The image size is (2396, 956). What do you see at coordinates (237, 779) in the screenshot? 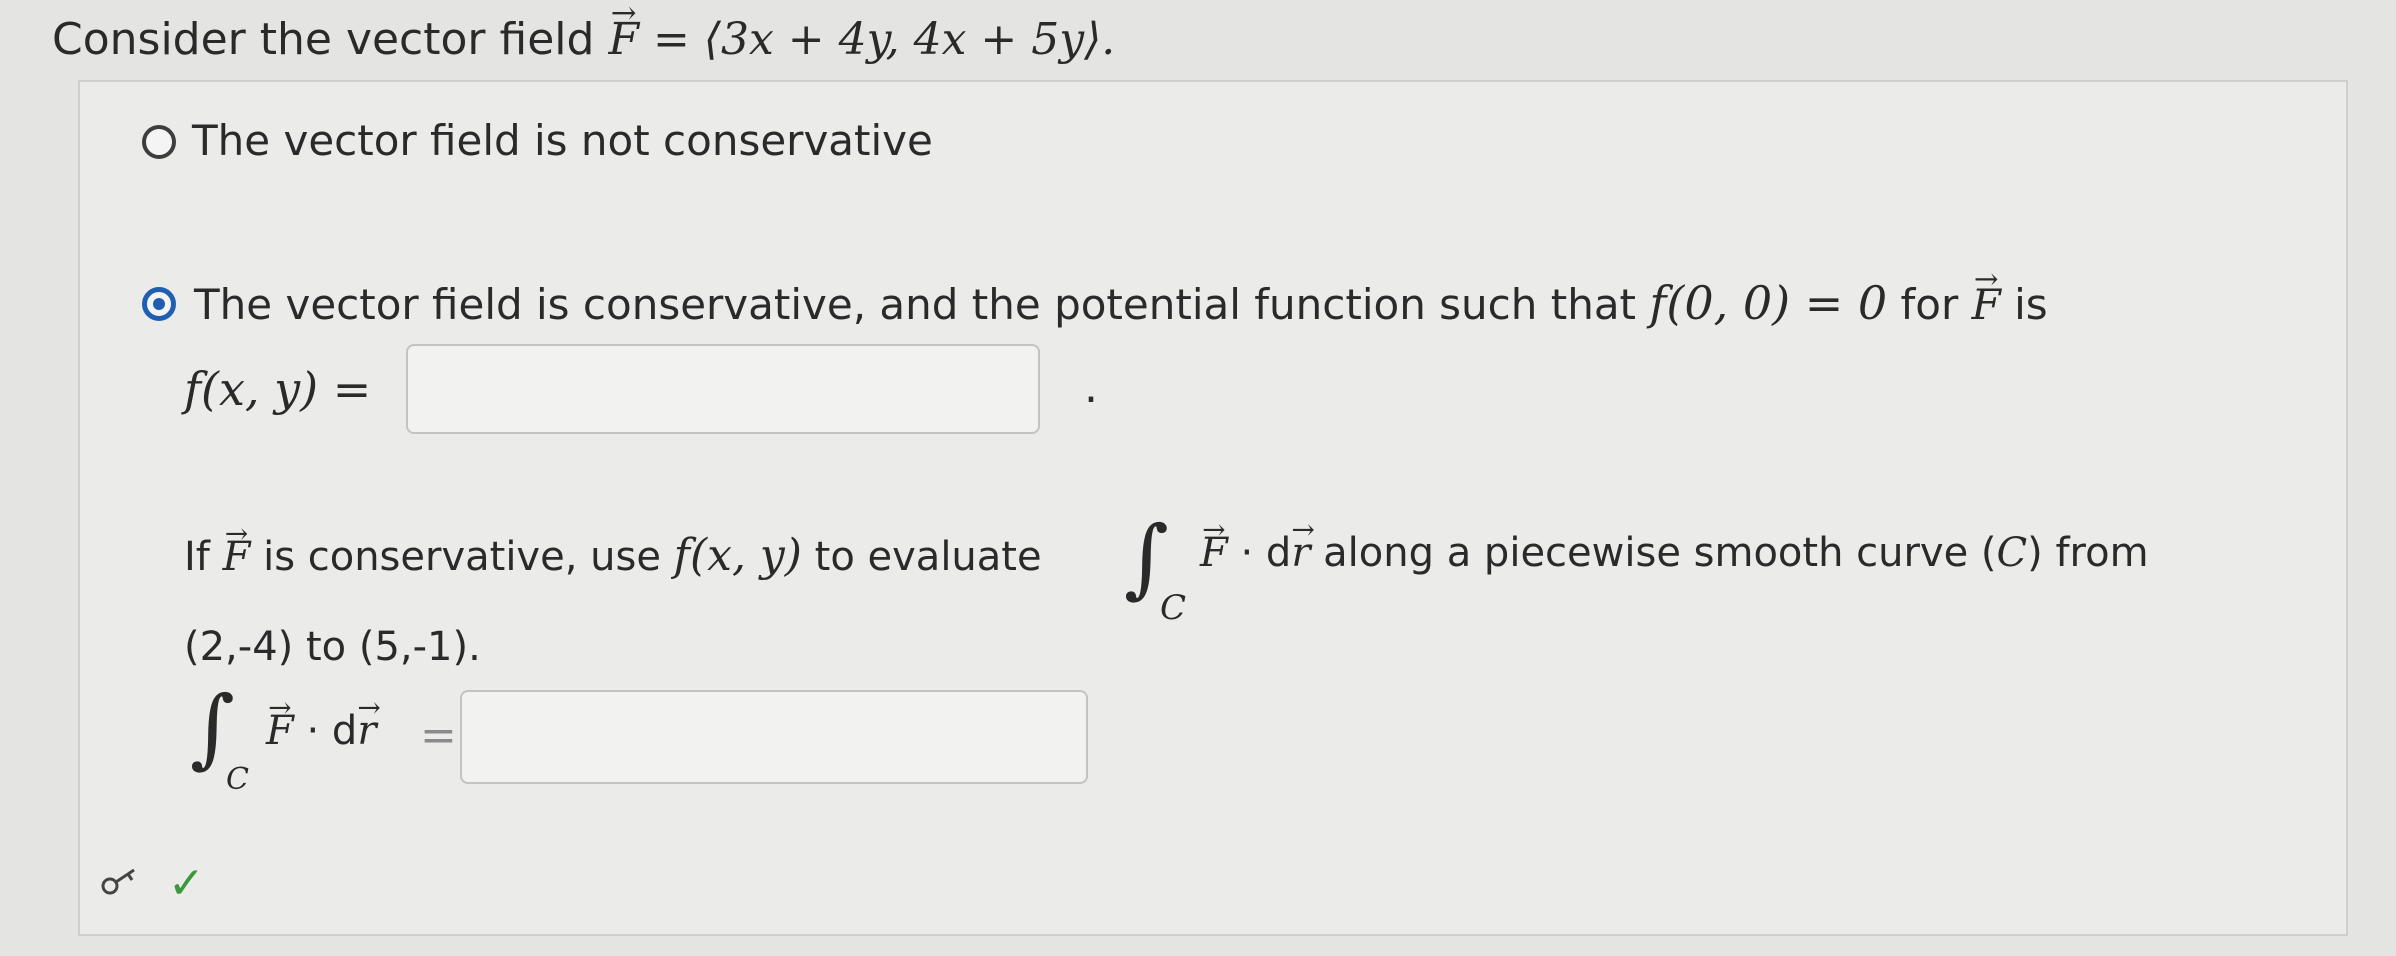
I see `answer-integral-subscript-C: C` at bounding box center [237, 779].